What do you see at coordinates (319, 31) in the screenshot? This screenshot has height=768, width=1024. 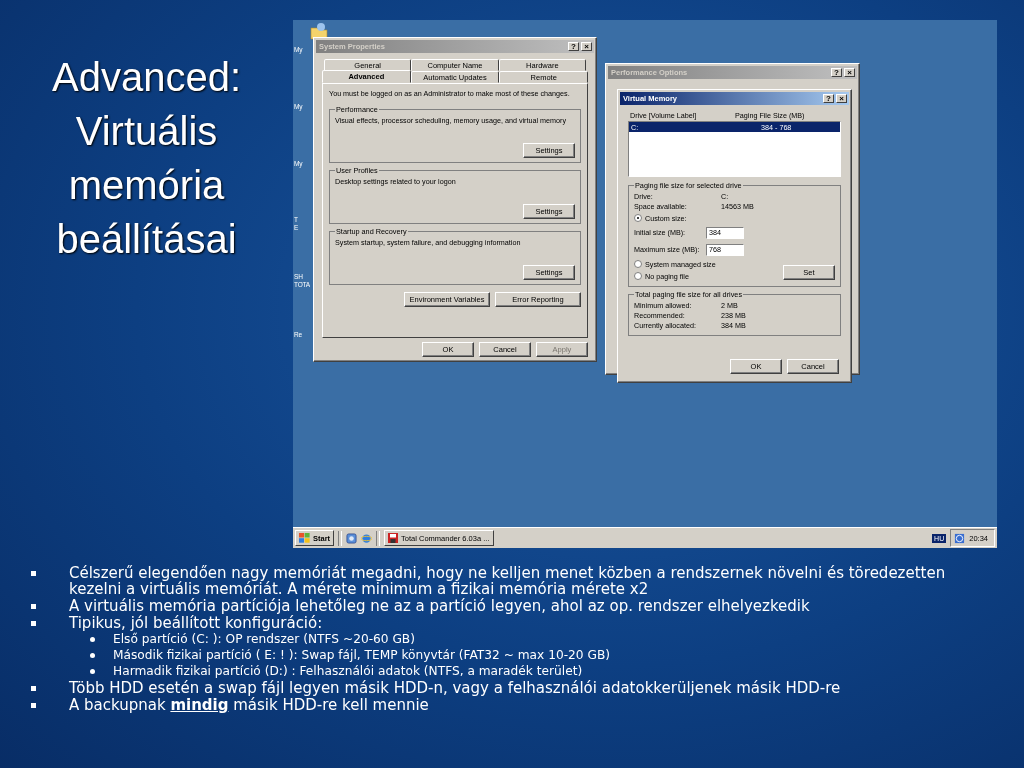 I see `folder-icon` at bounding box center [319, 31].